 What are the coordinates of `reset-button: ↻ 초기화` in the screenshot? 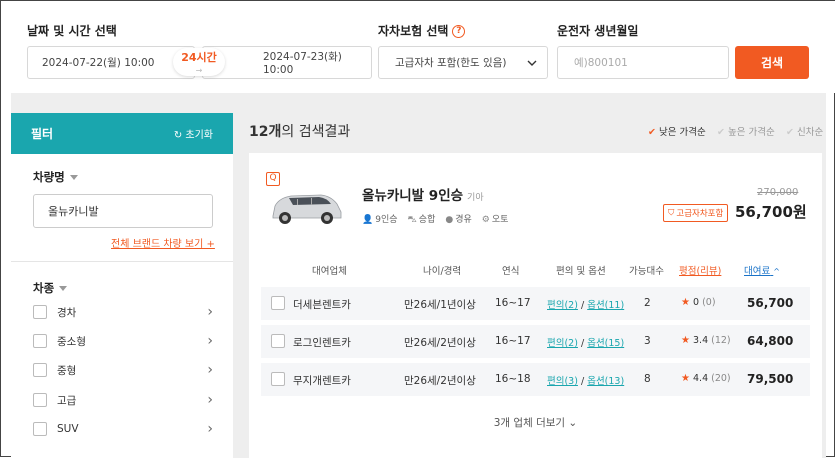 It's located at (193, 133).